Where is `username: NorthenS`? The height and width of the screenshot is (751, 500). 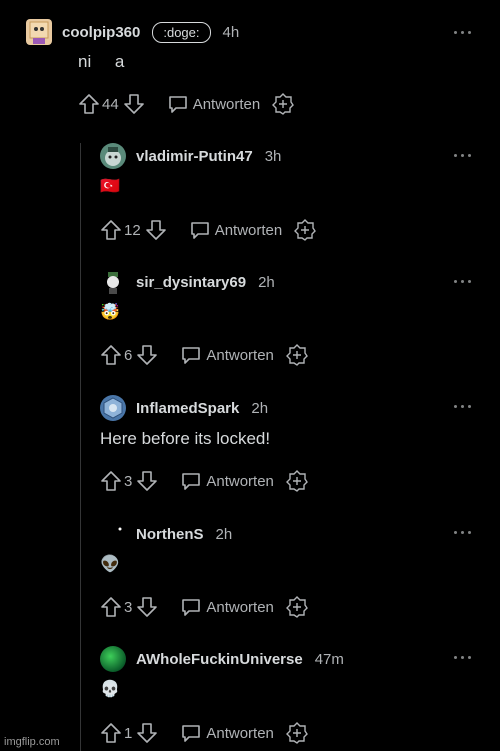
username: NorthenS is located at coordinates (170, 534).